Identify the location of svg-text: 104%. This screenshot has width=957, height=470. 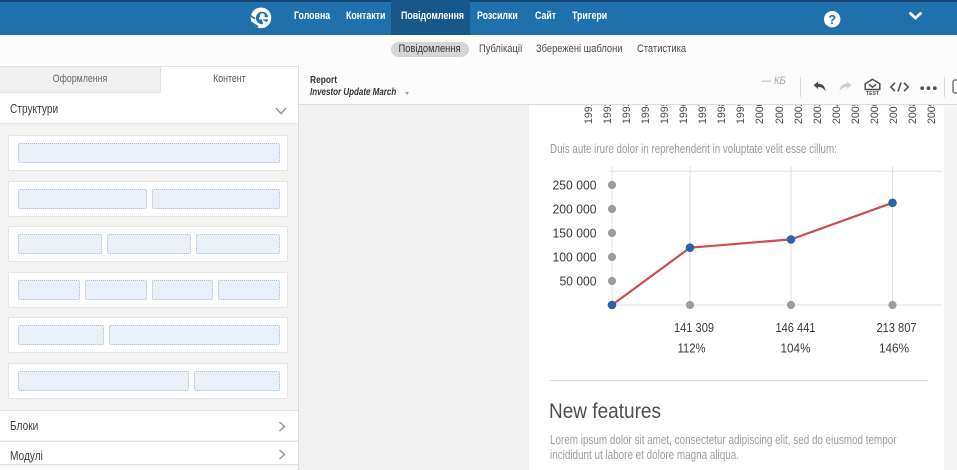
(795, 347).